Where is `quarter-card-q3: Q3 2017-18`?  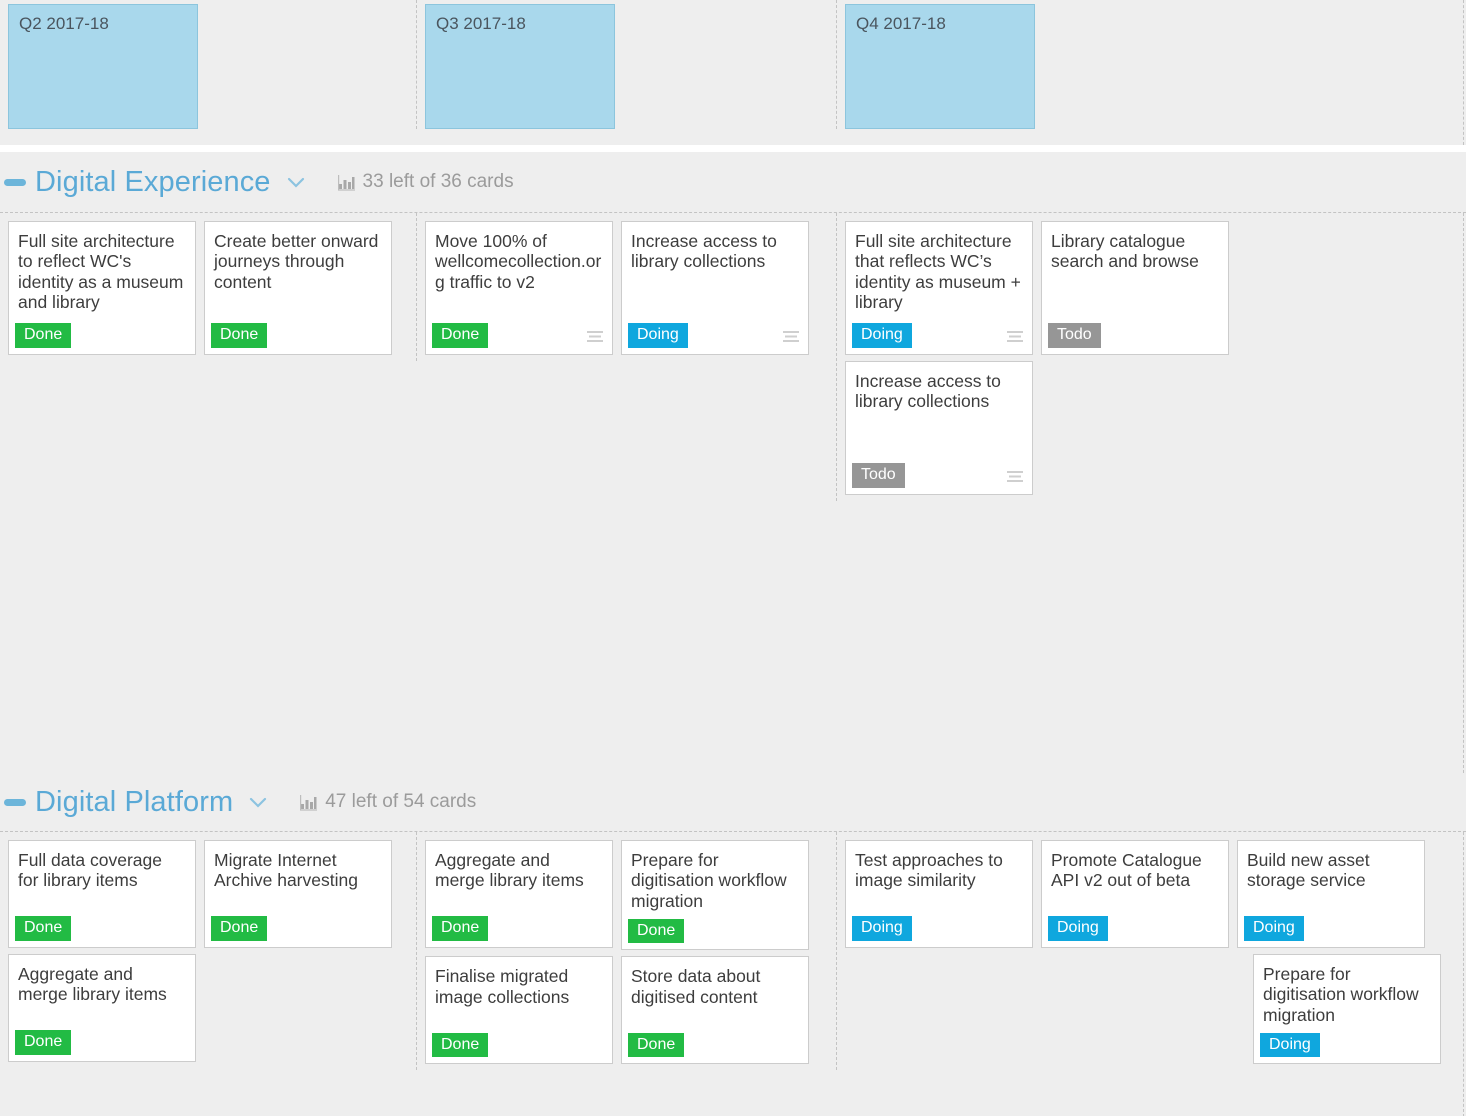
quarter-card-q3: Q3 2017-18 is located at coordinates (520, 66).